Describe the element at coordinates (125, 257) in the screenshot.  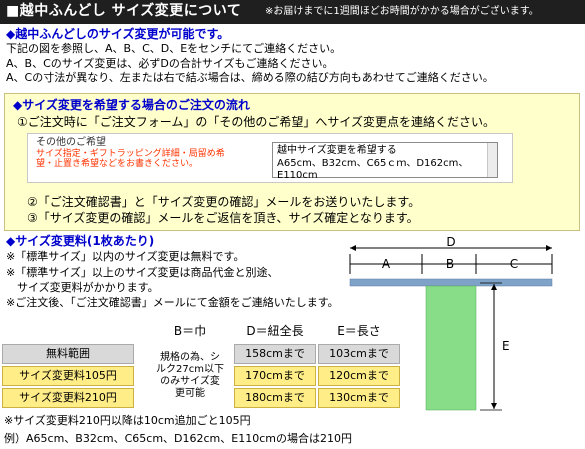
I see `fee-line-1: ※「標準サイズ」以内のサイズ変更は無料です。` at that location.